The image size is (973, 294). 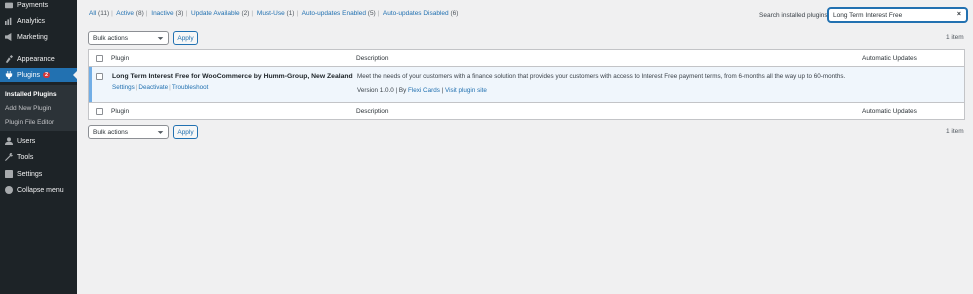 I want to click on marketing-icon, so click(x=8, y=37).